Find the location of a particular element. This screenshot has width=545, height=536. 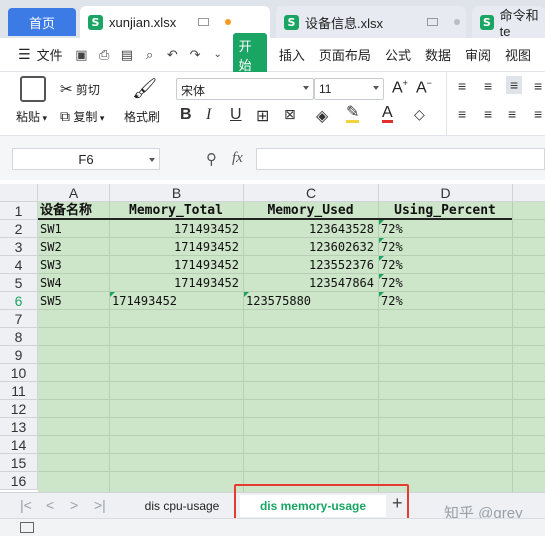

copy-button: ⧉ 复制 ▾ is located at coordinates (82, 116).